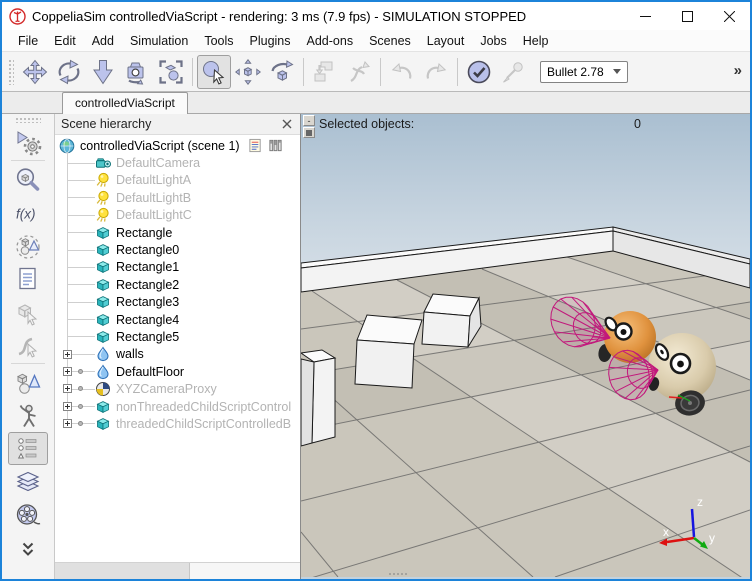  I want to click on menu-edit: Edit, so click(65, 41).